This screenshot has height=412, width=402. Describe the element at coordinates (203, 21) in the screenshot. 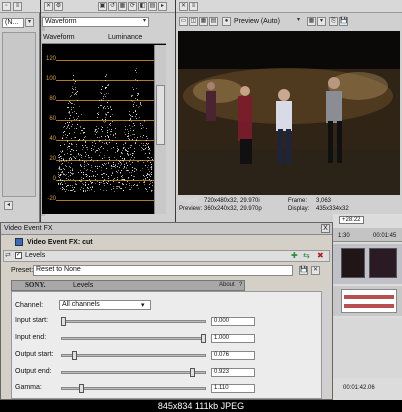

I see `overlay-icon: ▦` at that location.